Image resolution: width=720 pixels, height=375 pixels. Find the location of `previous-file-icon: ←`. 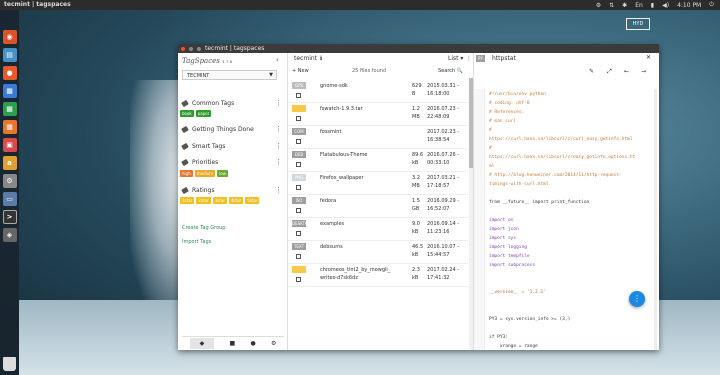

previous-file-icon: ← is located at coordinates (626, 71).